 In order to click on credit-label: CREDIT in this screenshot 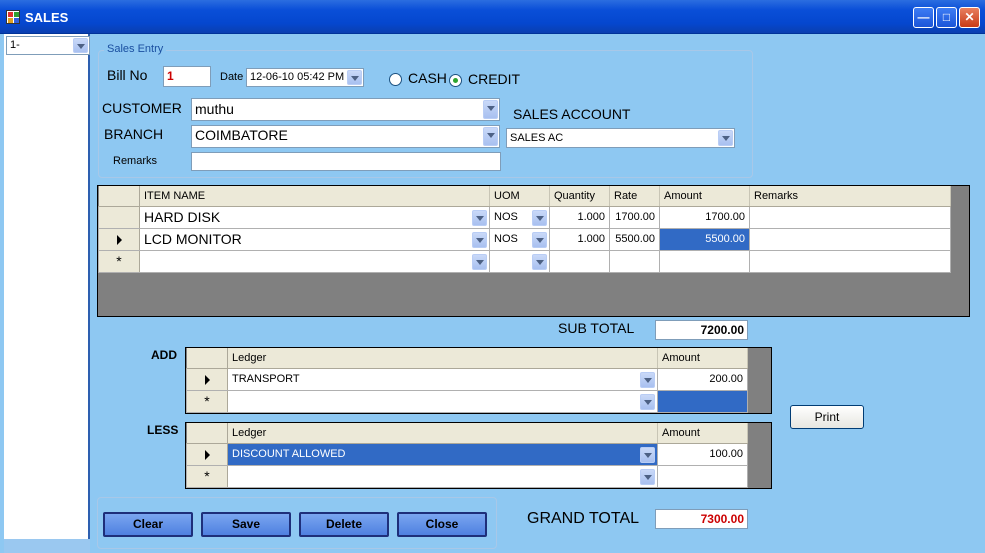, I will do `click(494, 79)`.